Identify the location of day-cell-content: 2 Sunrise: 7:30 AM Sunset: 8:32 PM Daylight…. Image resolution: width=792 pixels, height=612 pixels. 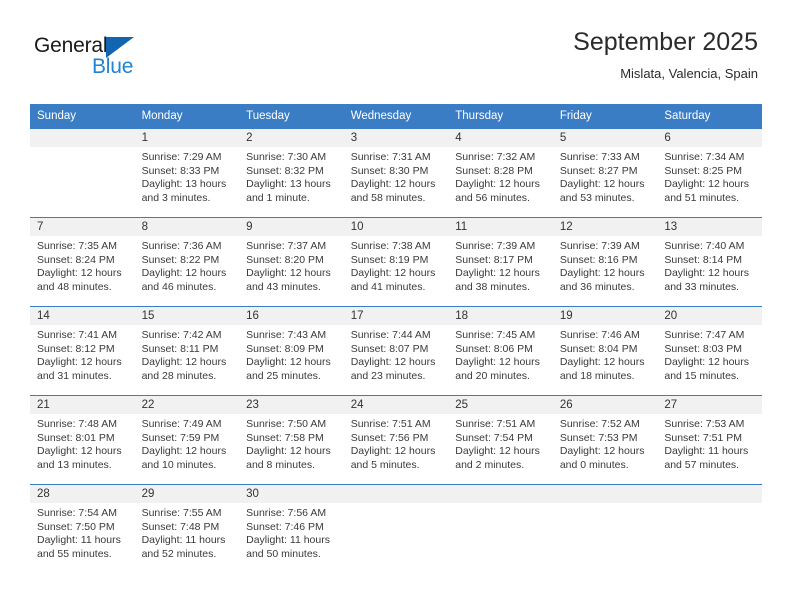
(291, 173).